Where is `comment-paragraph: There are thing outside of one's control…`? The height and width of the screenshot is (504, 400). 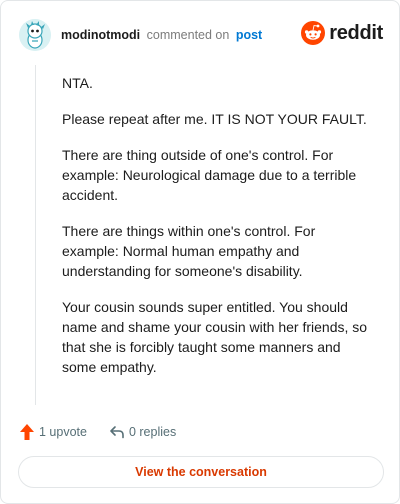 comment-paragraph: There are thing outside of one's control… is located at coordinates (209, 175).